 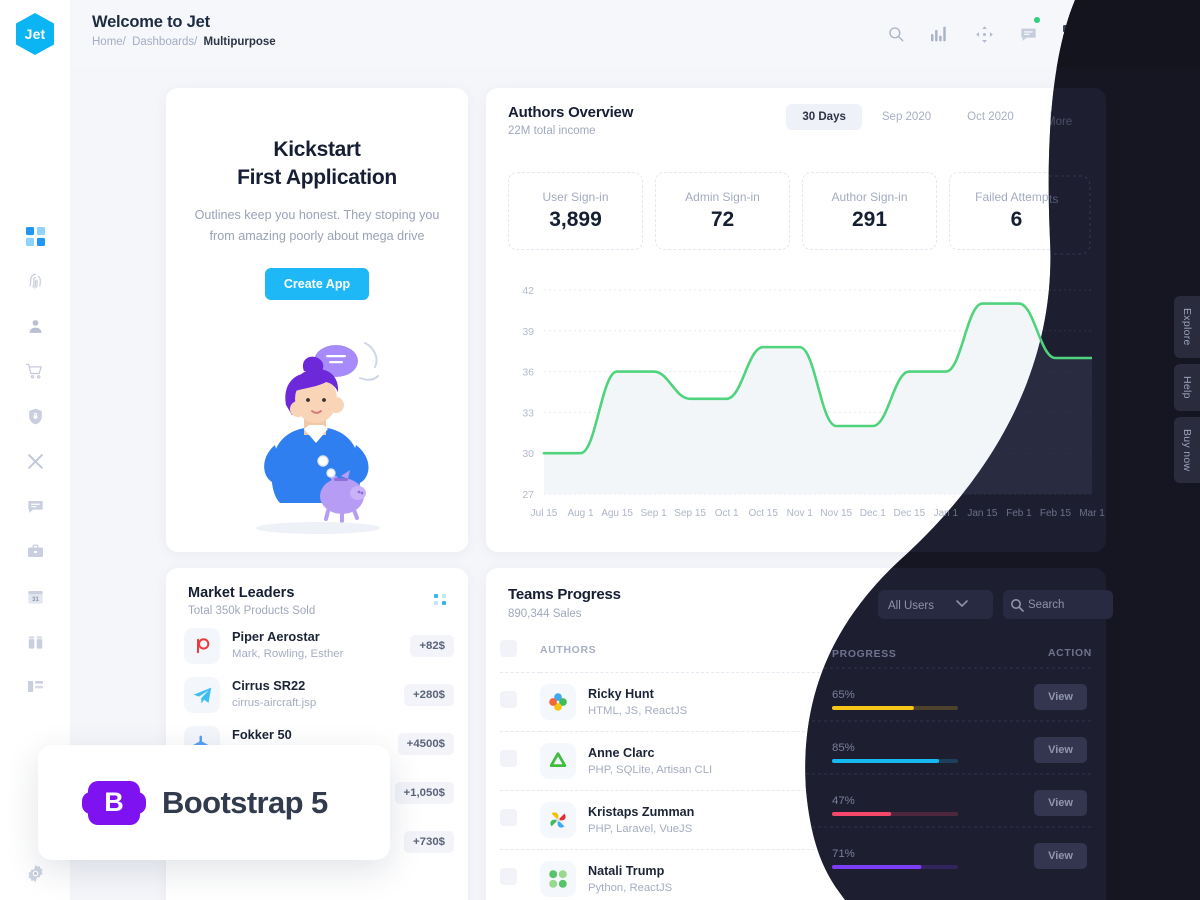 I want to click on create-app-button: Create App, so click(x=317, y=284).